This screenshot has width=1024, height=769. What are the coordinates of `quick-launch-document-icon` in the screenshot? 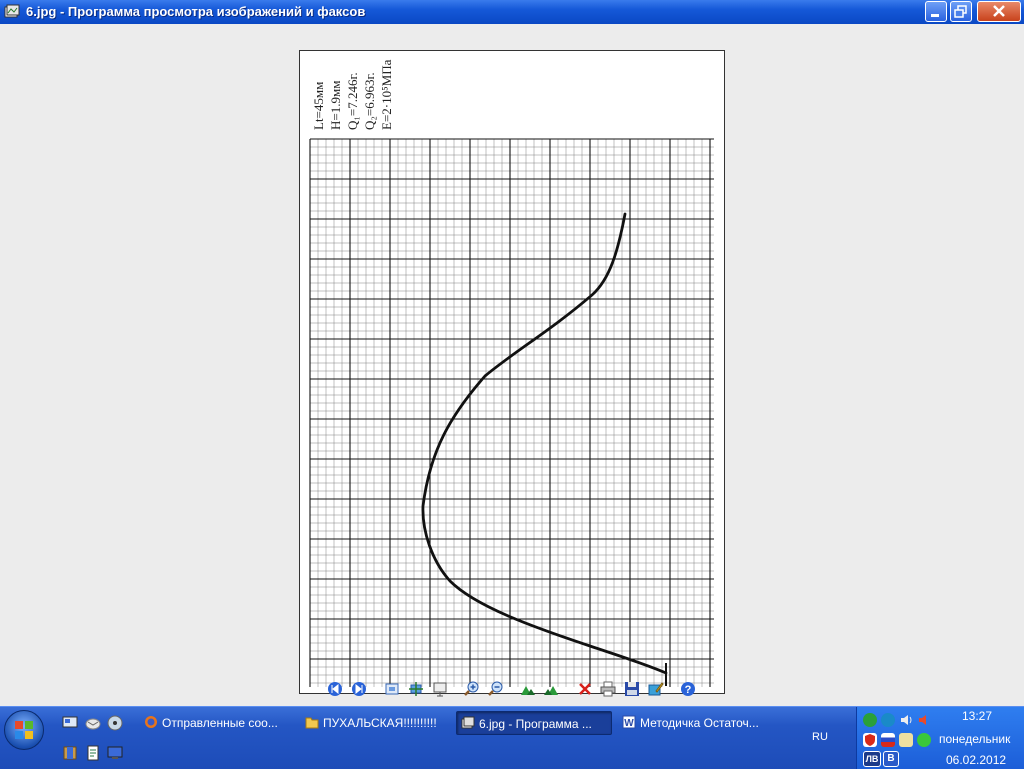 It's located at (93, 753).